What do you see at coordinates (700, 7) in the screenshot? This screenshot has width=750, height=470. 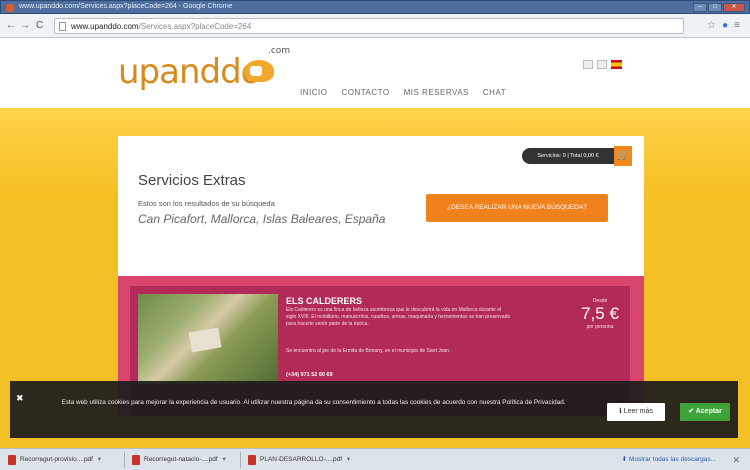 I see `minimize-button: –` at bounding box center [700, 7].